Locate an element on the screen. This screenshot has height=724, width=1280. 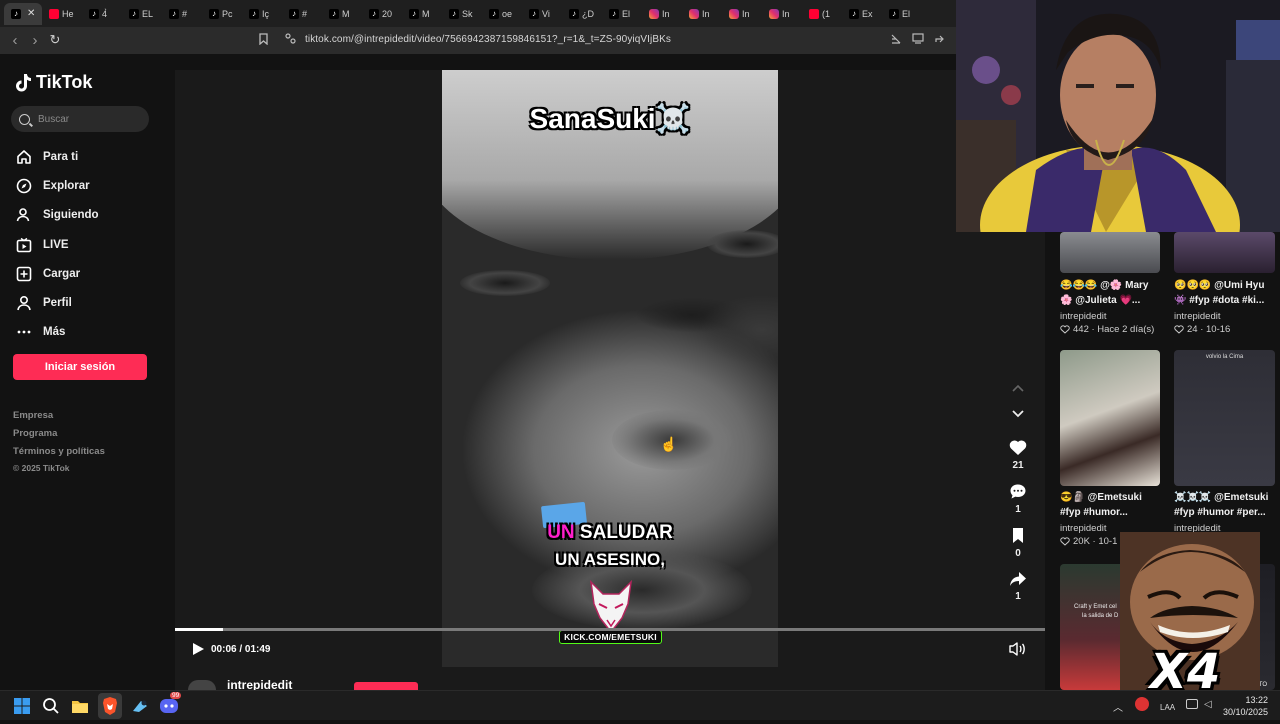
sidebar-item-siguiendo: Siguiendo is located at coordinates (90, 215).